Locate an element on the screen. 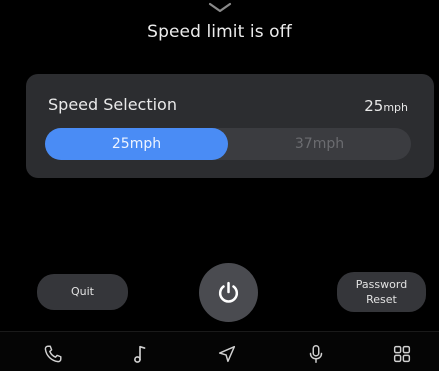 This screenshot has height=371, width=439. navigation-icon is located at coordinates (227, 354).